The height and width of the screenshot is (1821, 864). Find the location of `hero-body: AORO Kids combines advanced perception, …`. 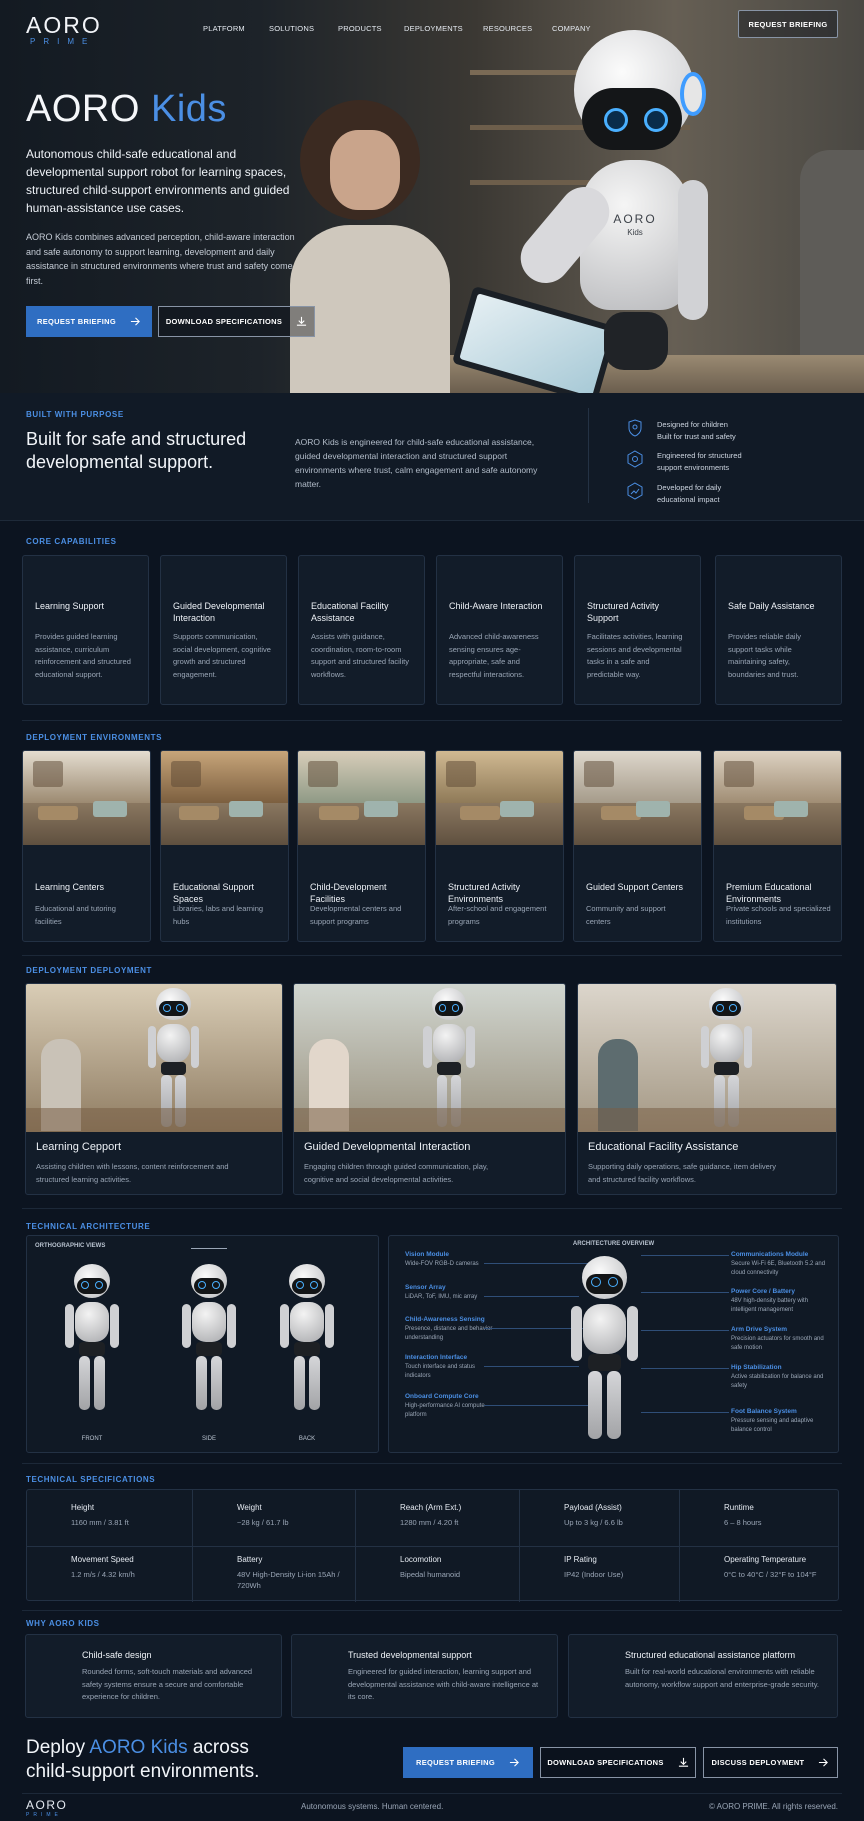

hero-body: AORO Kids combines advanced perception, … is located at coordinates (160, 259).